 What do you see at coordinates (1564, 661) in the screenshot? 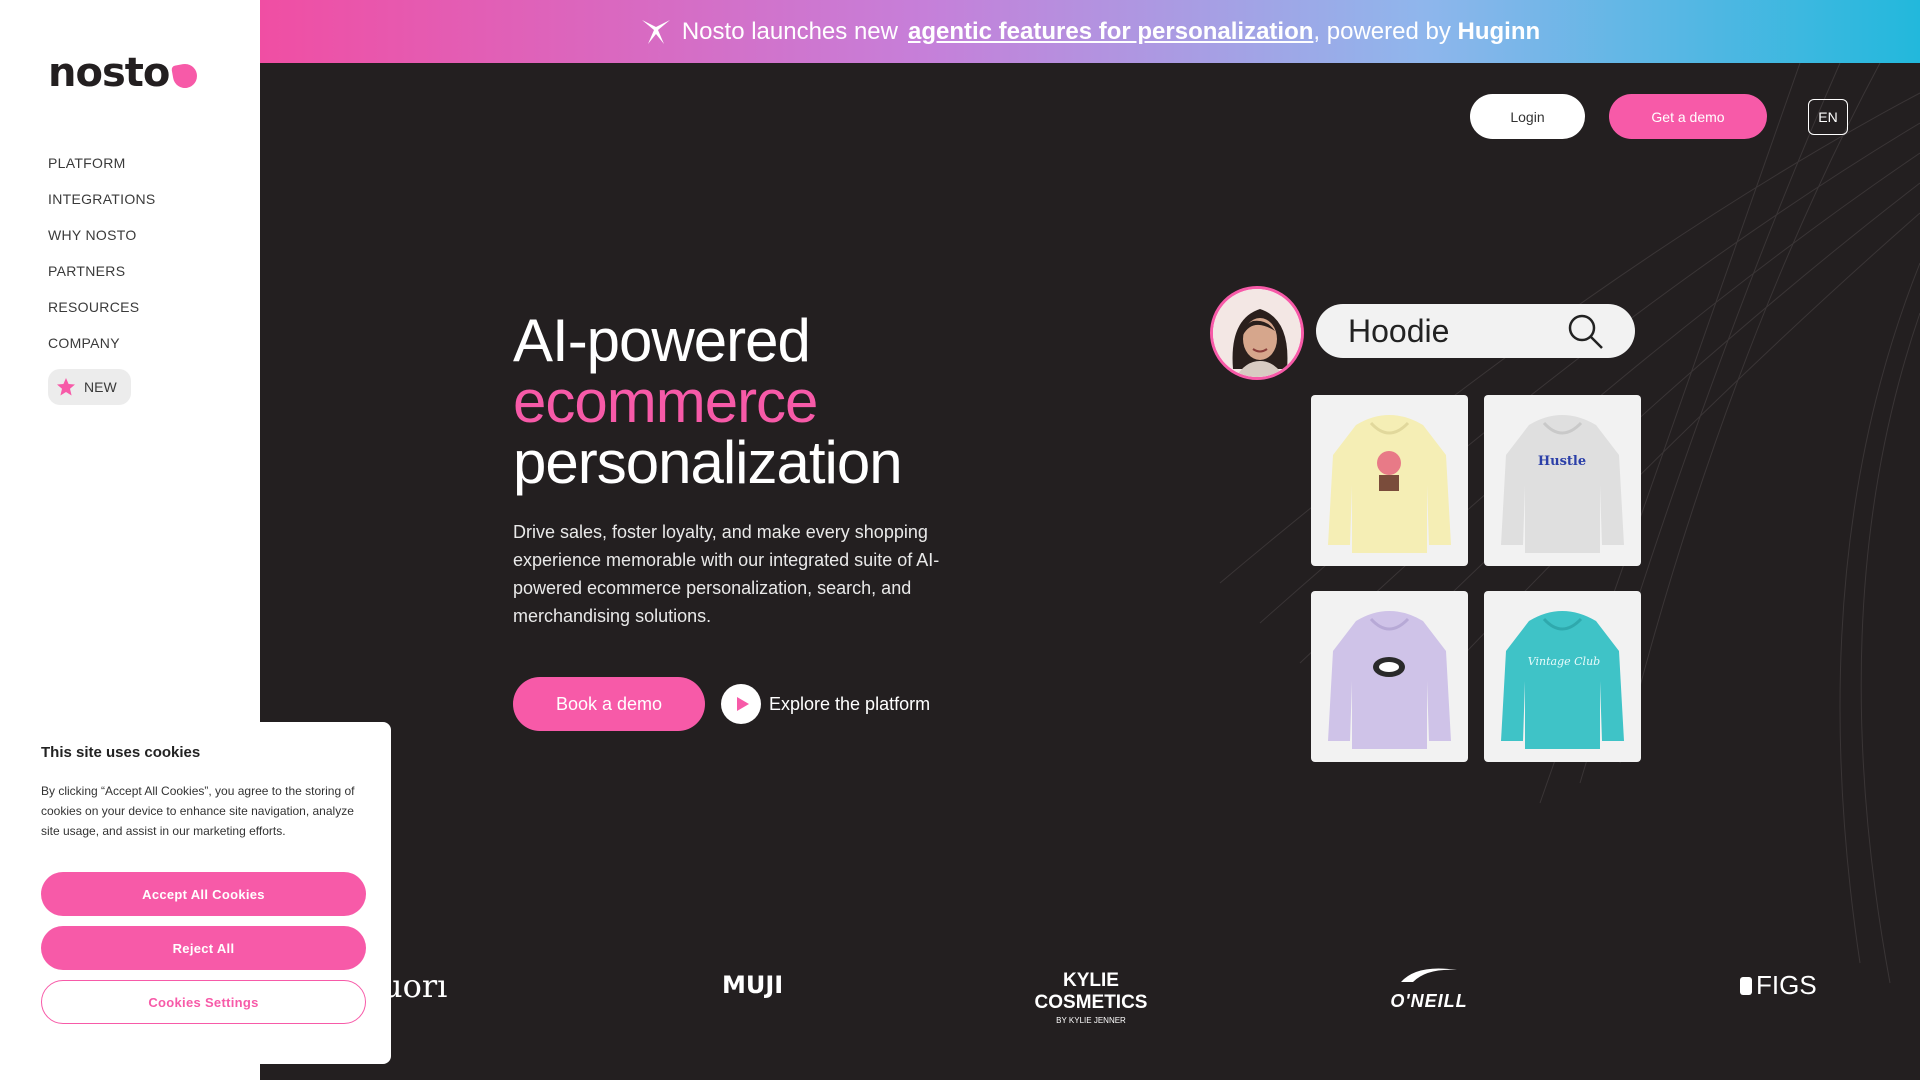
I see `product-print-label: Vintage Club` at bounding box center [1564, 661].